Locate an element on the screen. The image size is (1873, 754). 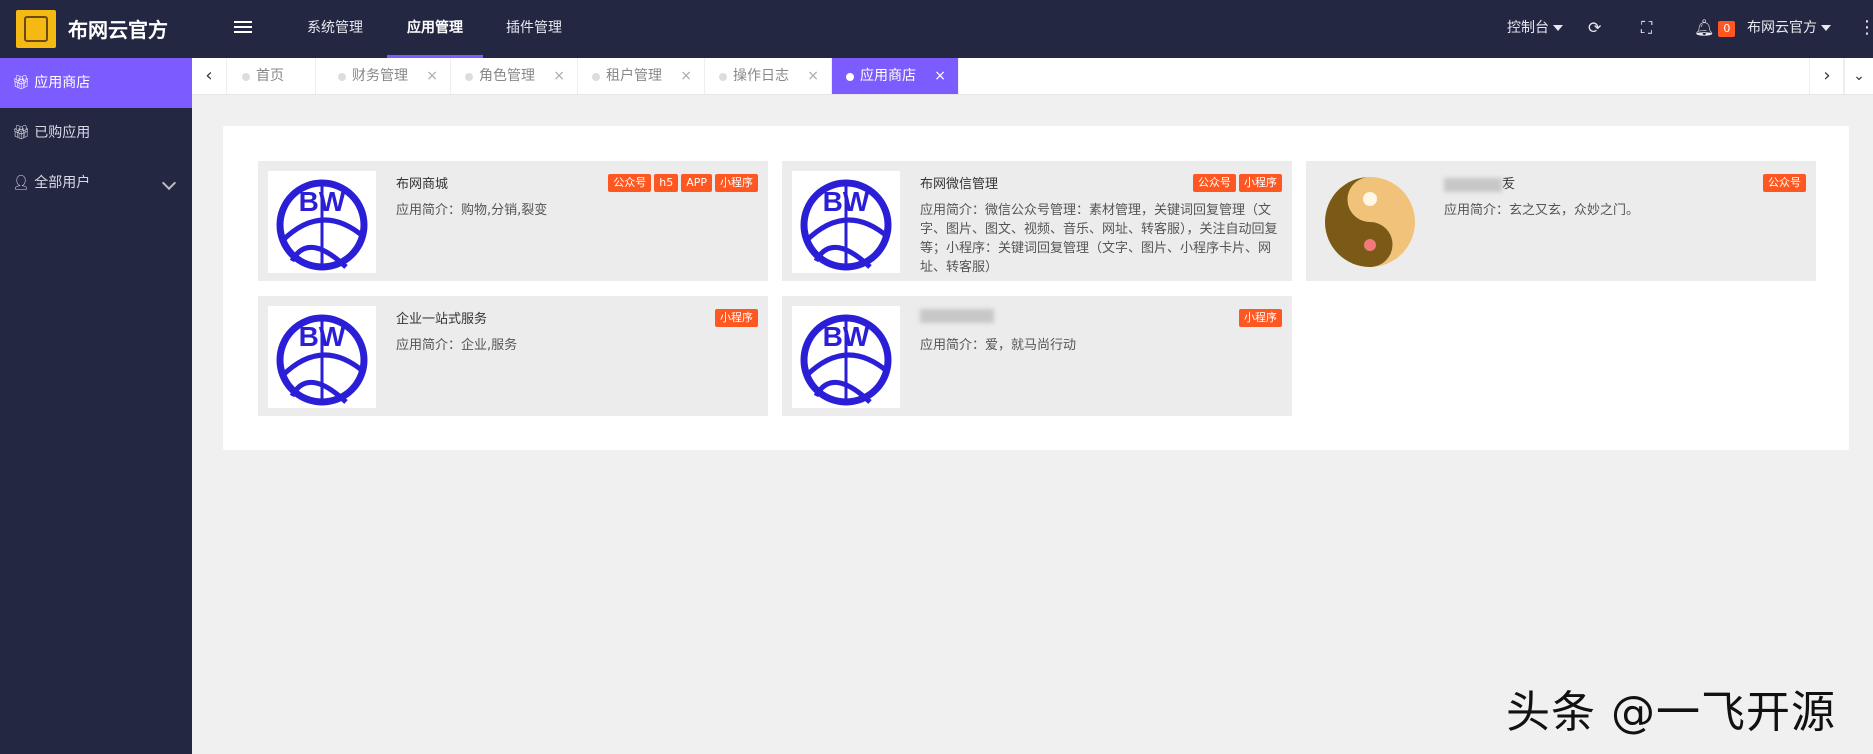
tab-label: 操作日志 is located at coordinates (761, 76).